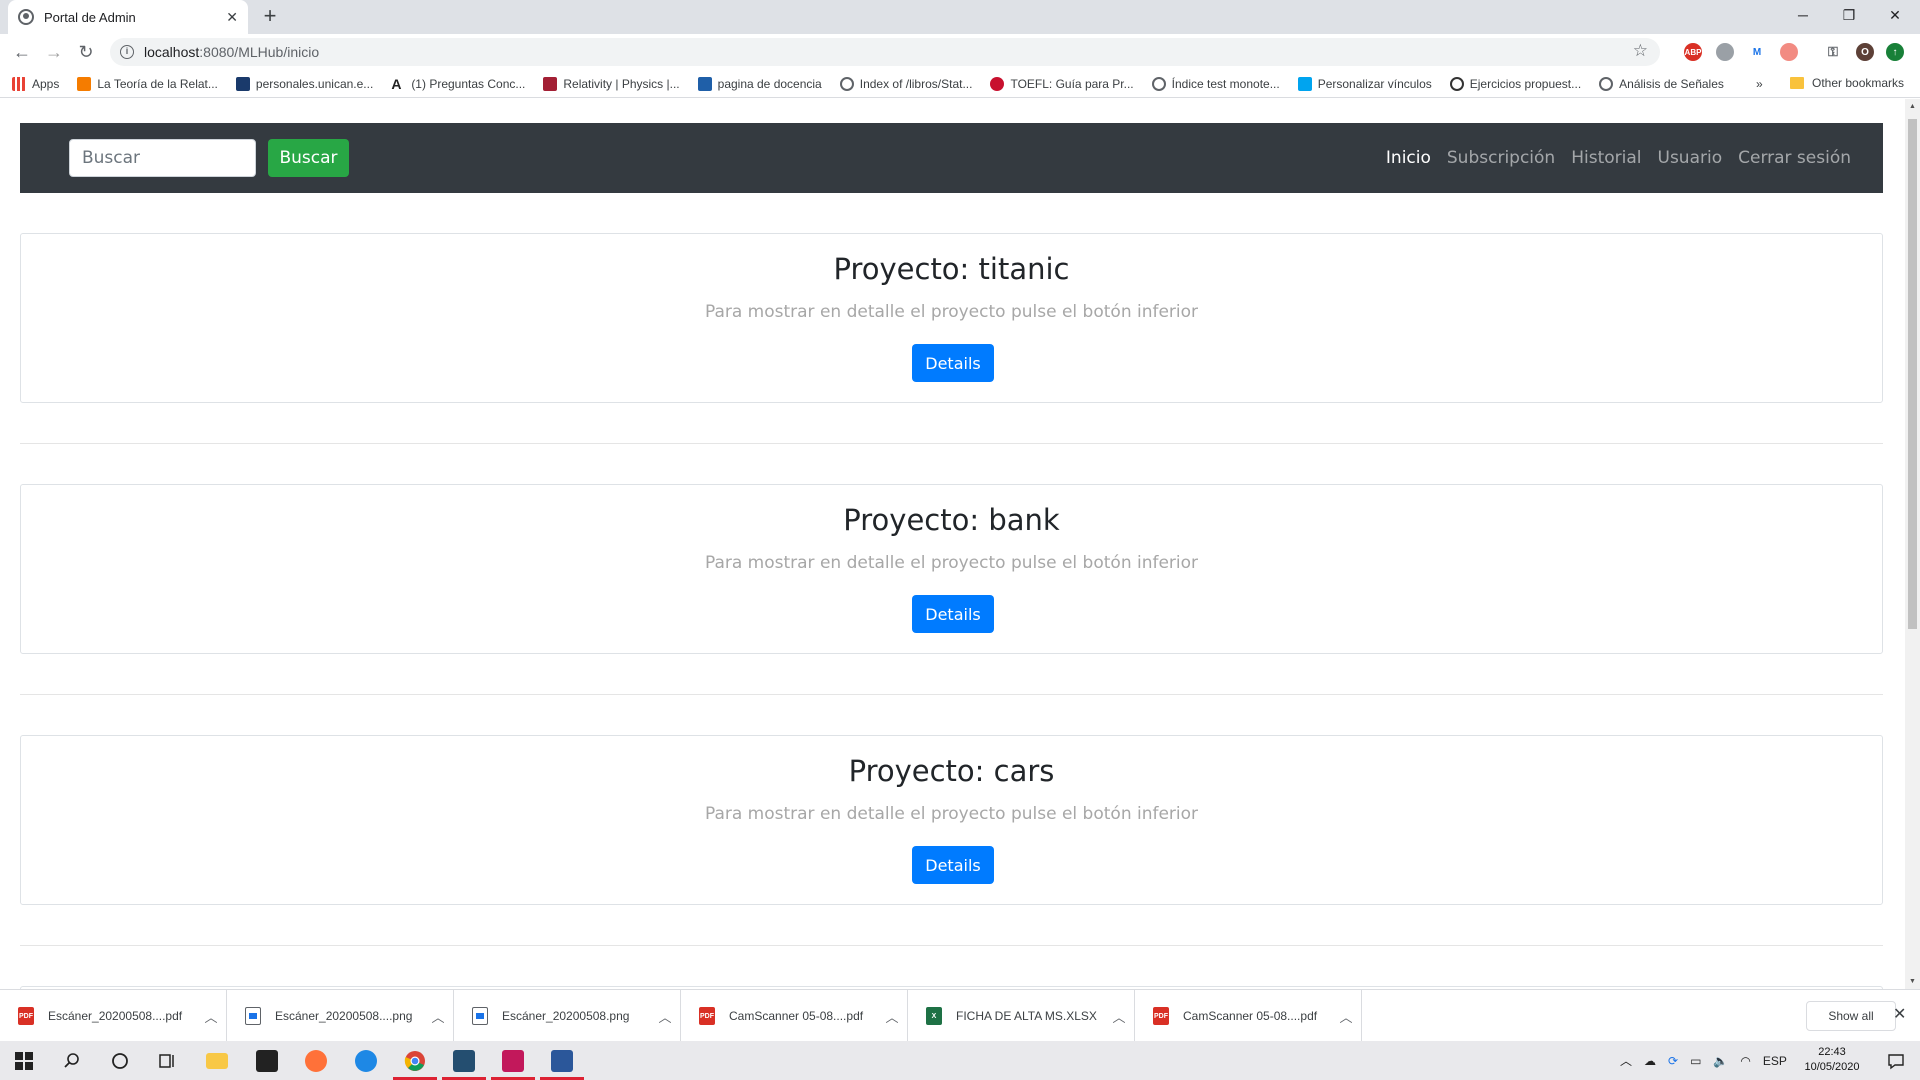 The height and width of the screenshot is (1080, 1920). I want to click on folder-icon, so click(1797, 83).